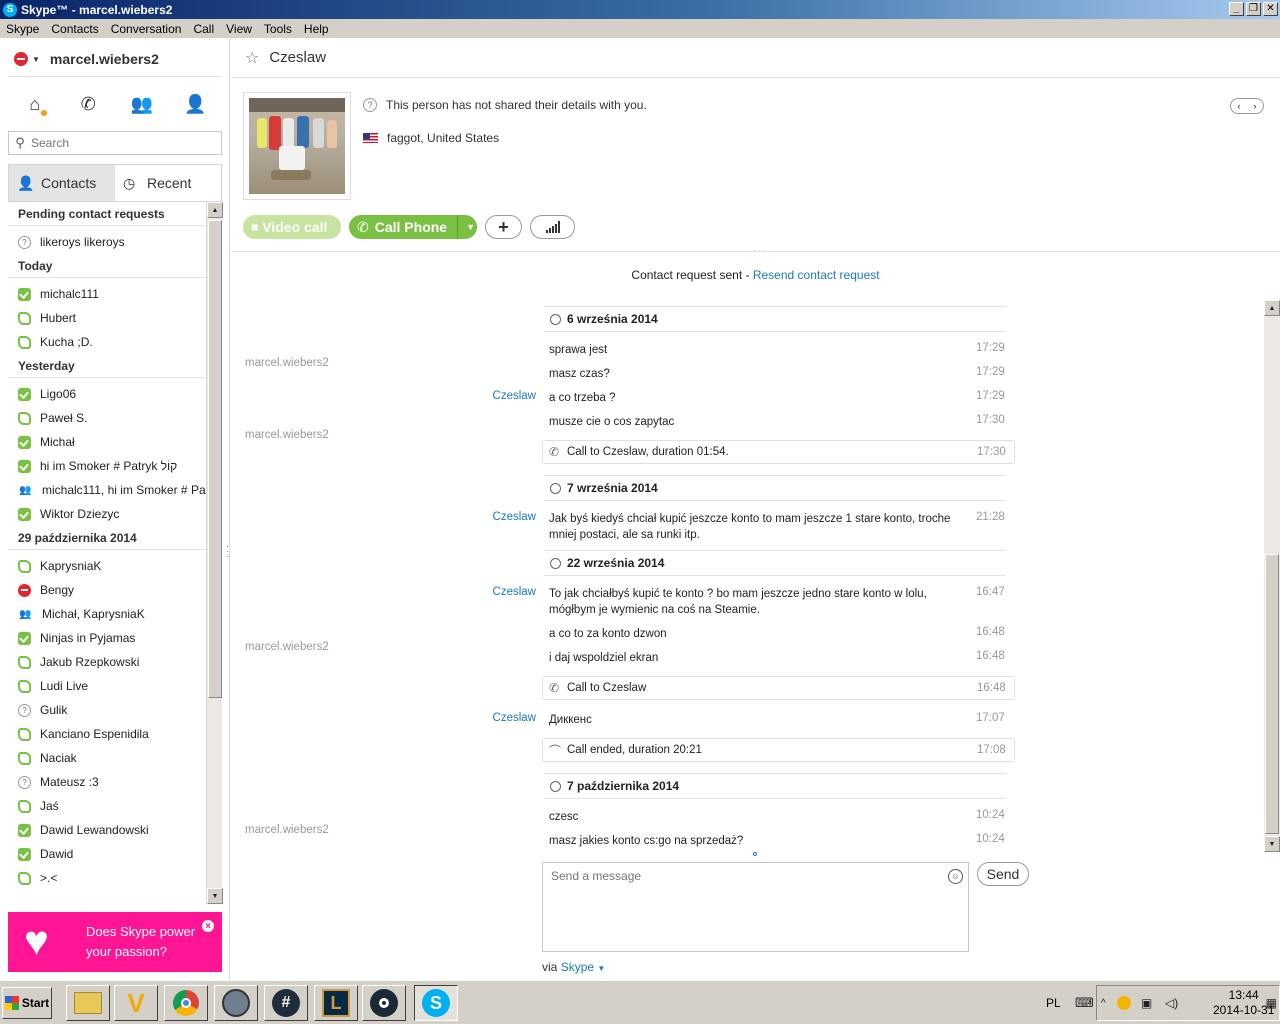 Image resolution: width=1280 pixels, height=1024 pixels. Describe the element at coordinates (107, 342) in the screenshot. I see `contact-item: Kucha ;D.` at that location.